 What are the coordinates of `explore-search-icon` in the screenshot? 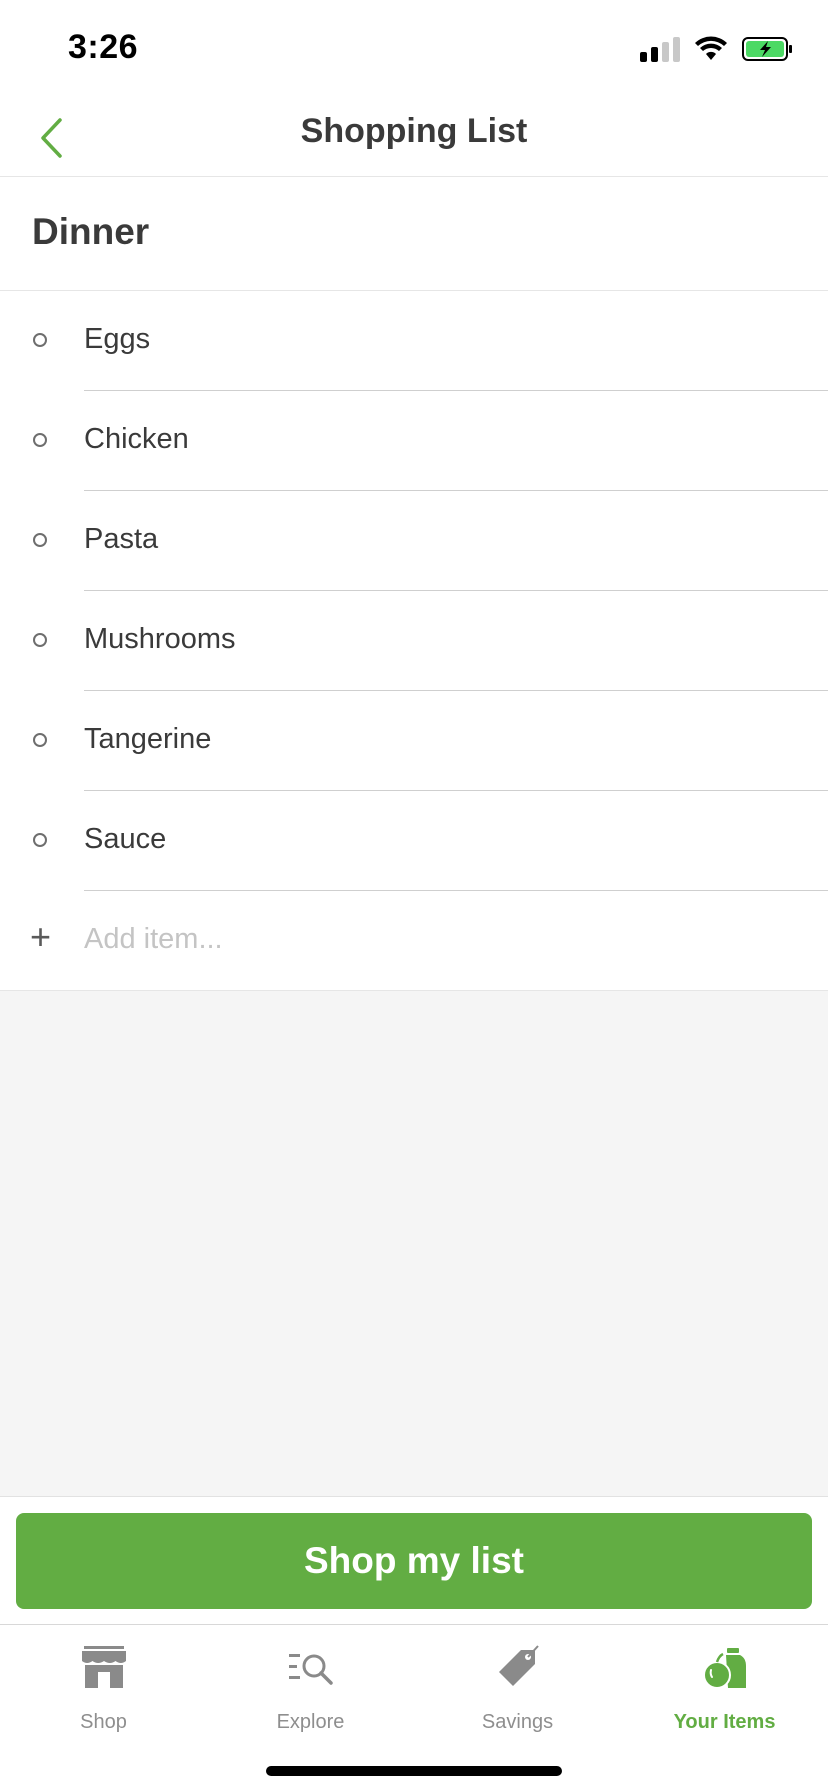 It's located at (310, 1669).